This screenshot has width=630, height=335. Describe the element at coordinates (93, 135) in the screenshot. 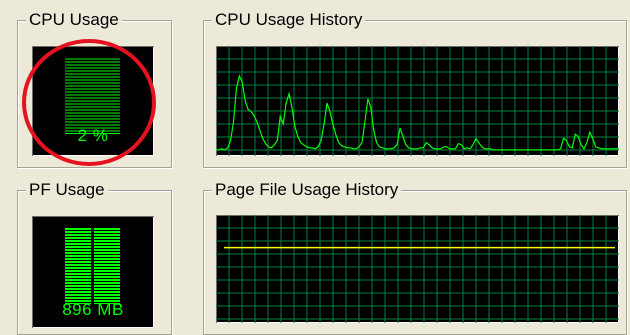

I see `cpu-usage-value: 2 %` at that location.